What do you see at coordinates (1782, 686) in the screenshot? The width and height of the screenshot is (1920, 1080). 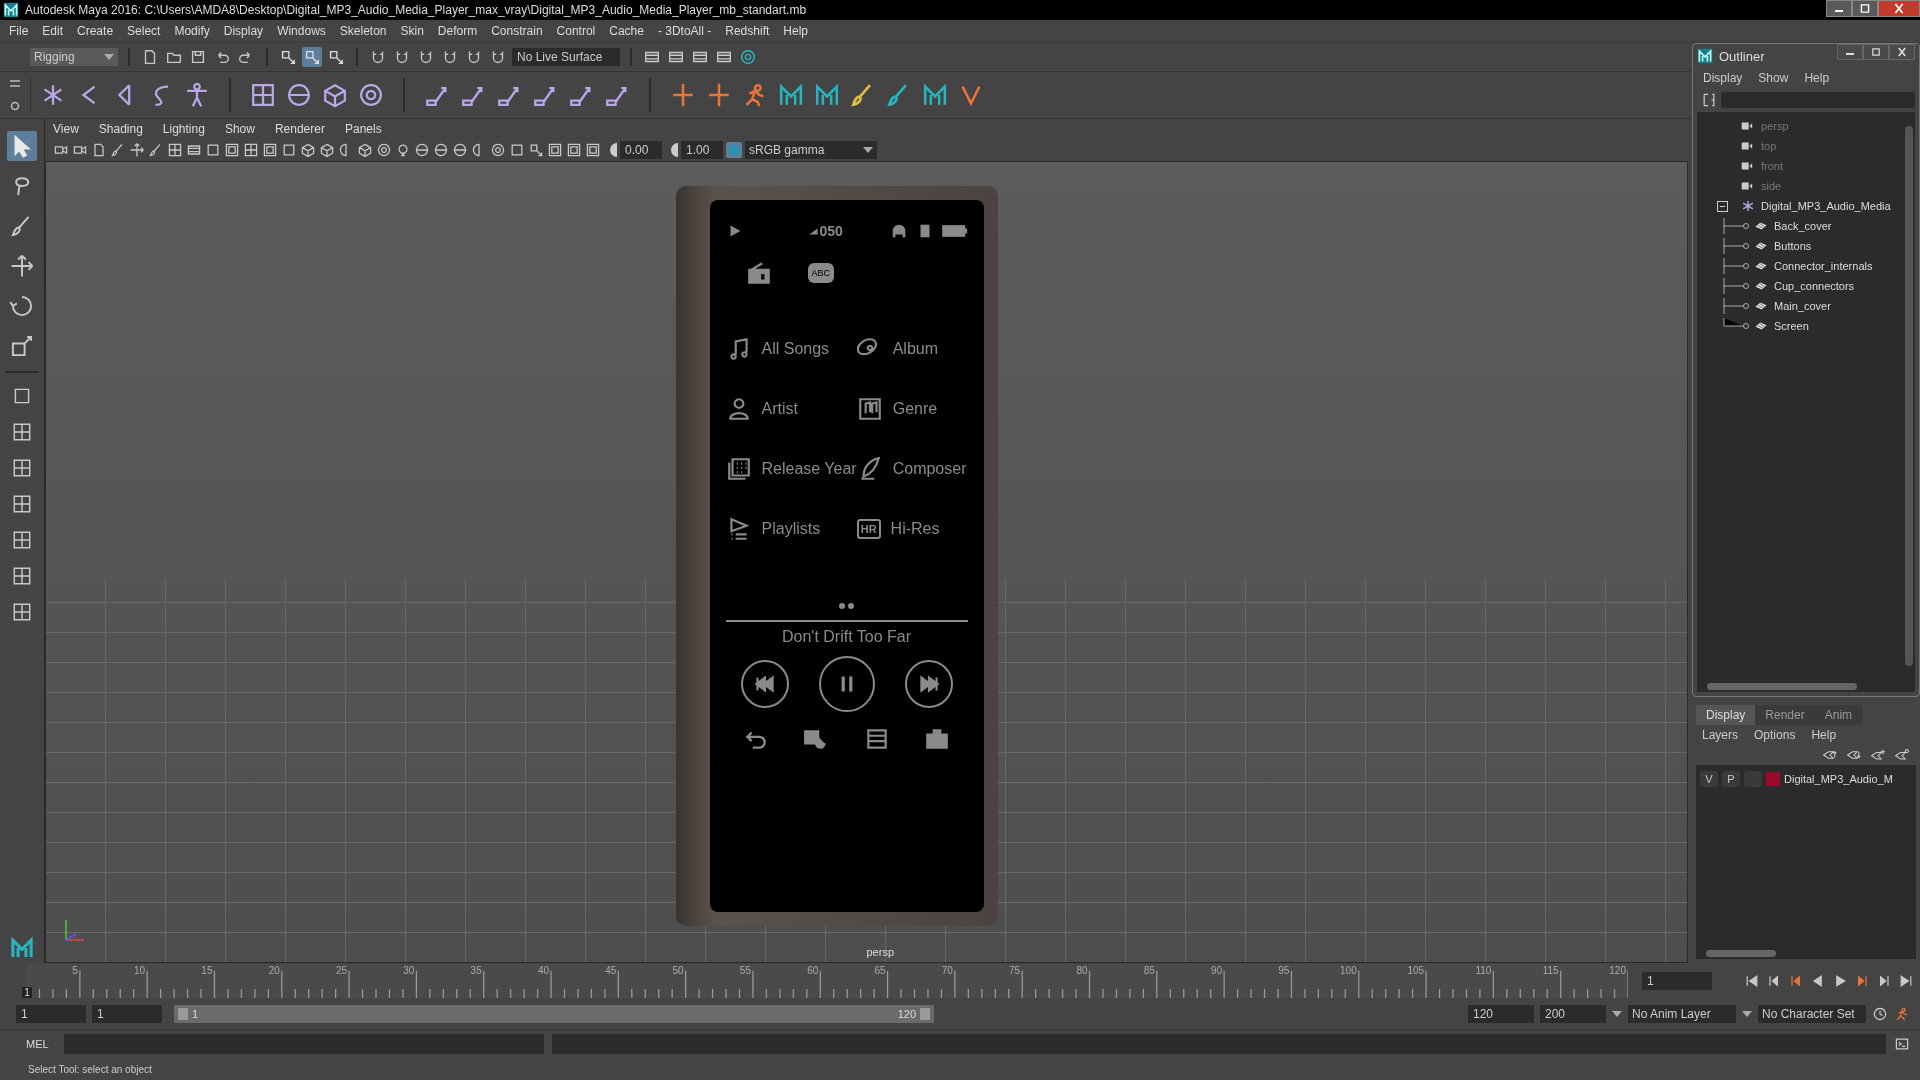 I see `horizontal-scrollbar` at bounding box center [1782, 686].